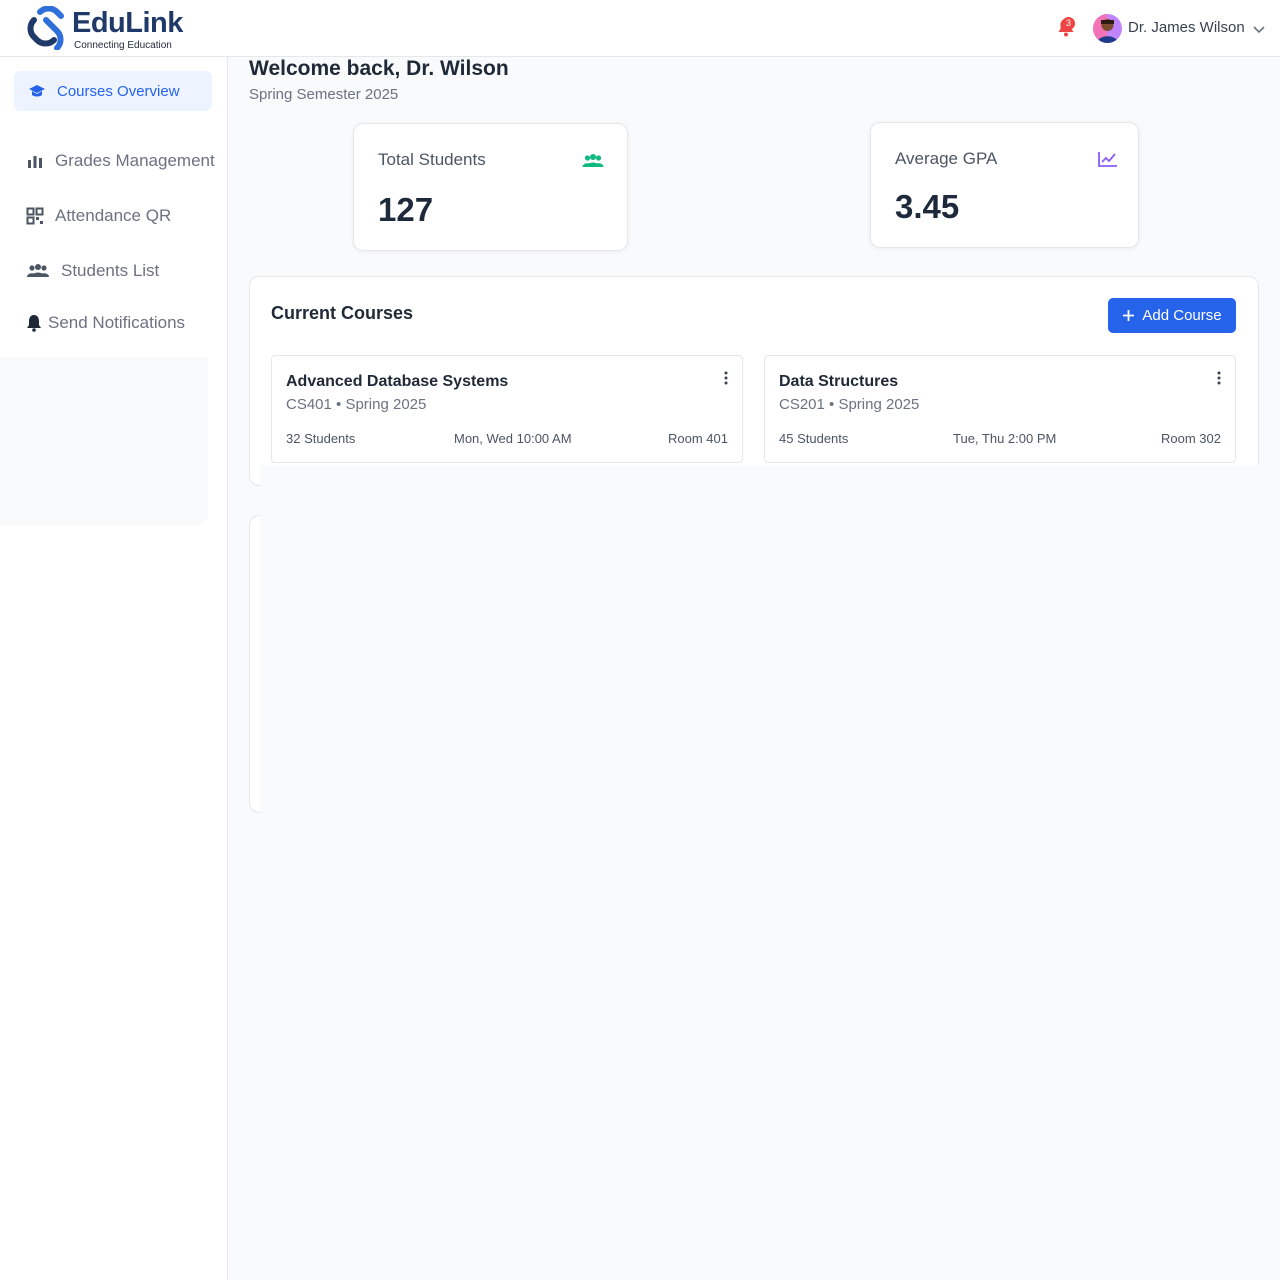  Describe the element at coordinates (1259, 29) in the screenshot. I see `chevron-down-icon` at that location.